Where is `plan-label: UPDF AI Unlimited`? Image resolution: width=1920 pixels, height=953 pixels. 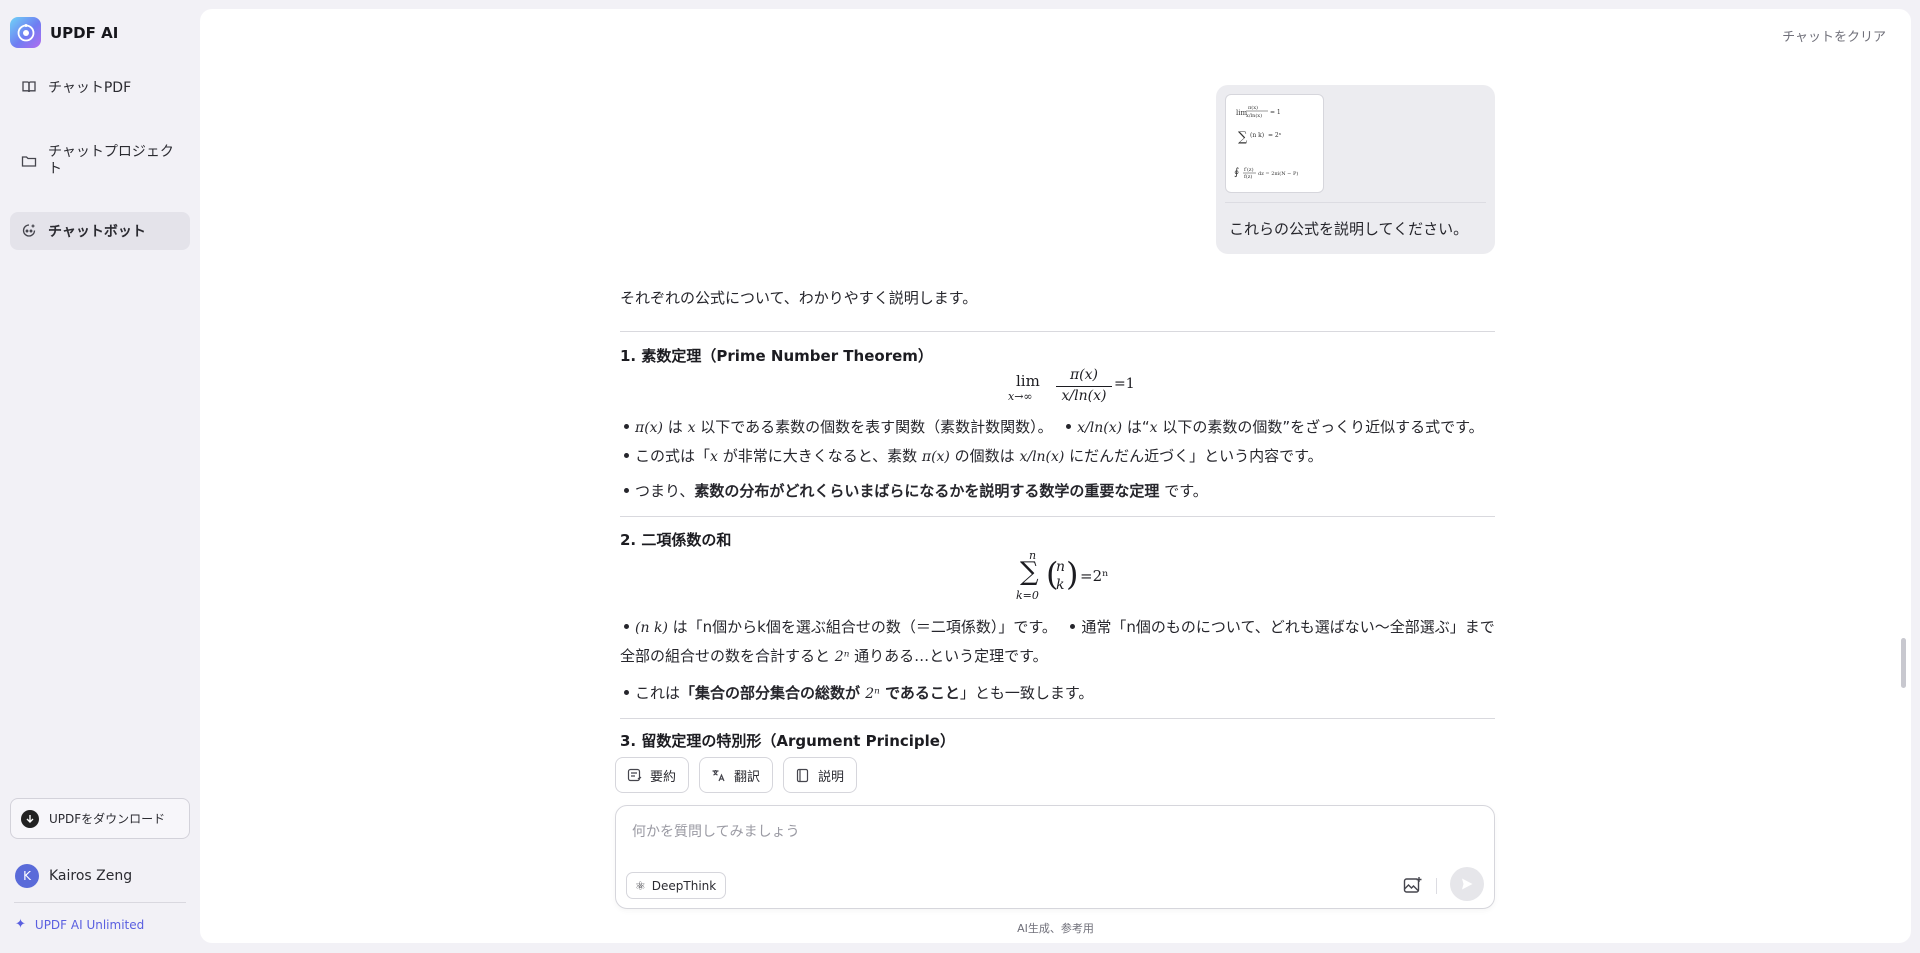
plan-label: UPDF AI Unlimited is located at coordinates (89, 924).